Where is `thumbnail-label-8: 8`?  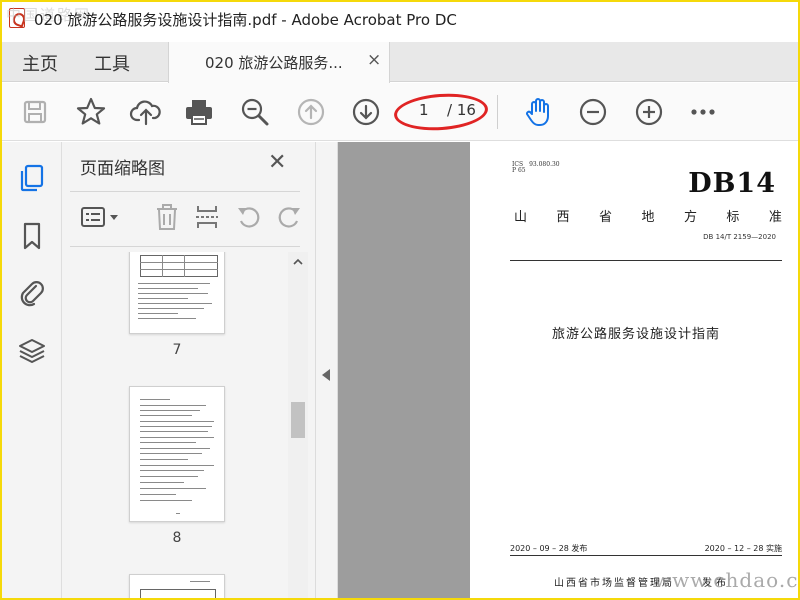
thumbnail-label-8: 8 is located at coordinates (177, 538).